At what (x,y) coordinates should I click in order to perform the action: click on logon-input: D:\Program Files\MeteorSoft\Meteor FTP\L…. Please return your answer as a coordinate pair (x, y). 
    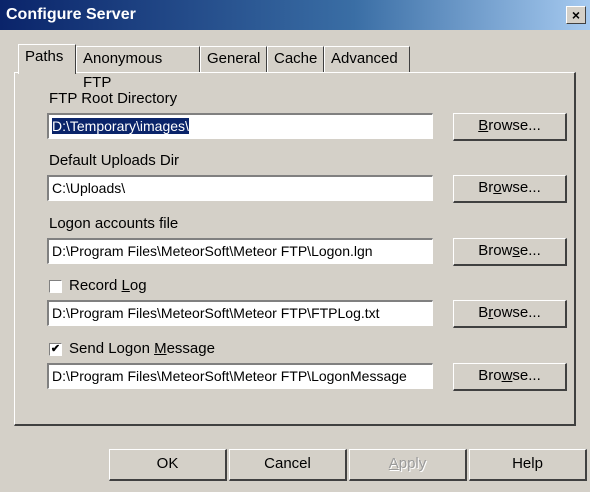
    Looking at the image, I should click on (240, 251).